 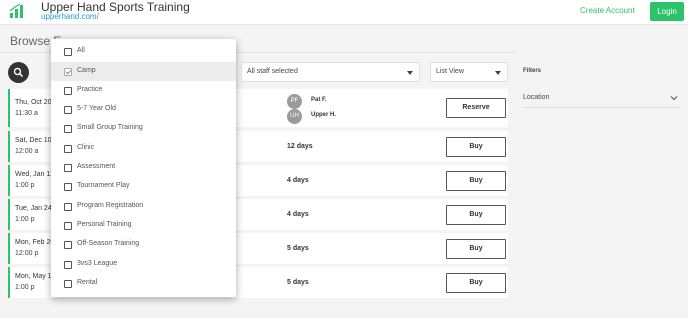 What do you see at coordinates (469, 72) in the screenshot?
I see `view-select: List View` at bounding box center [469, 72].